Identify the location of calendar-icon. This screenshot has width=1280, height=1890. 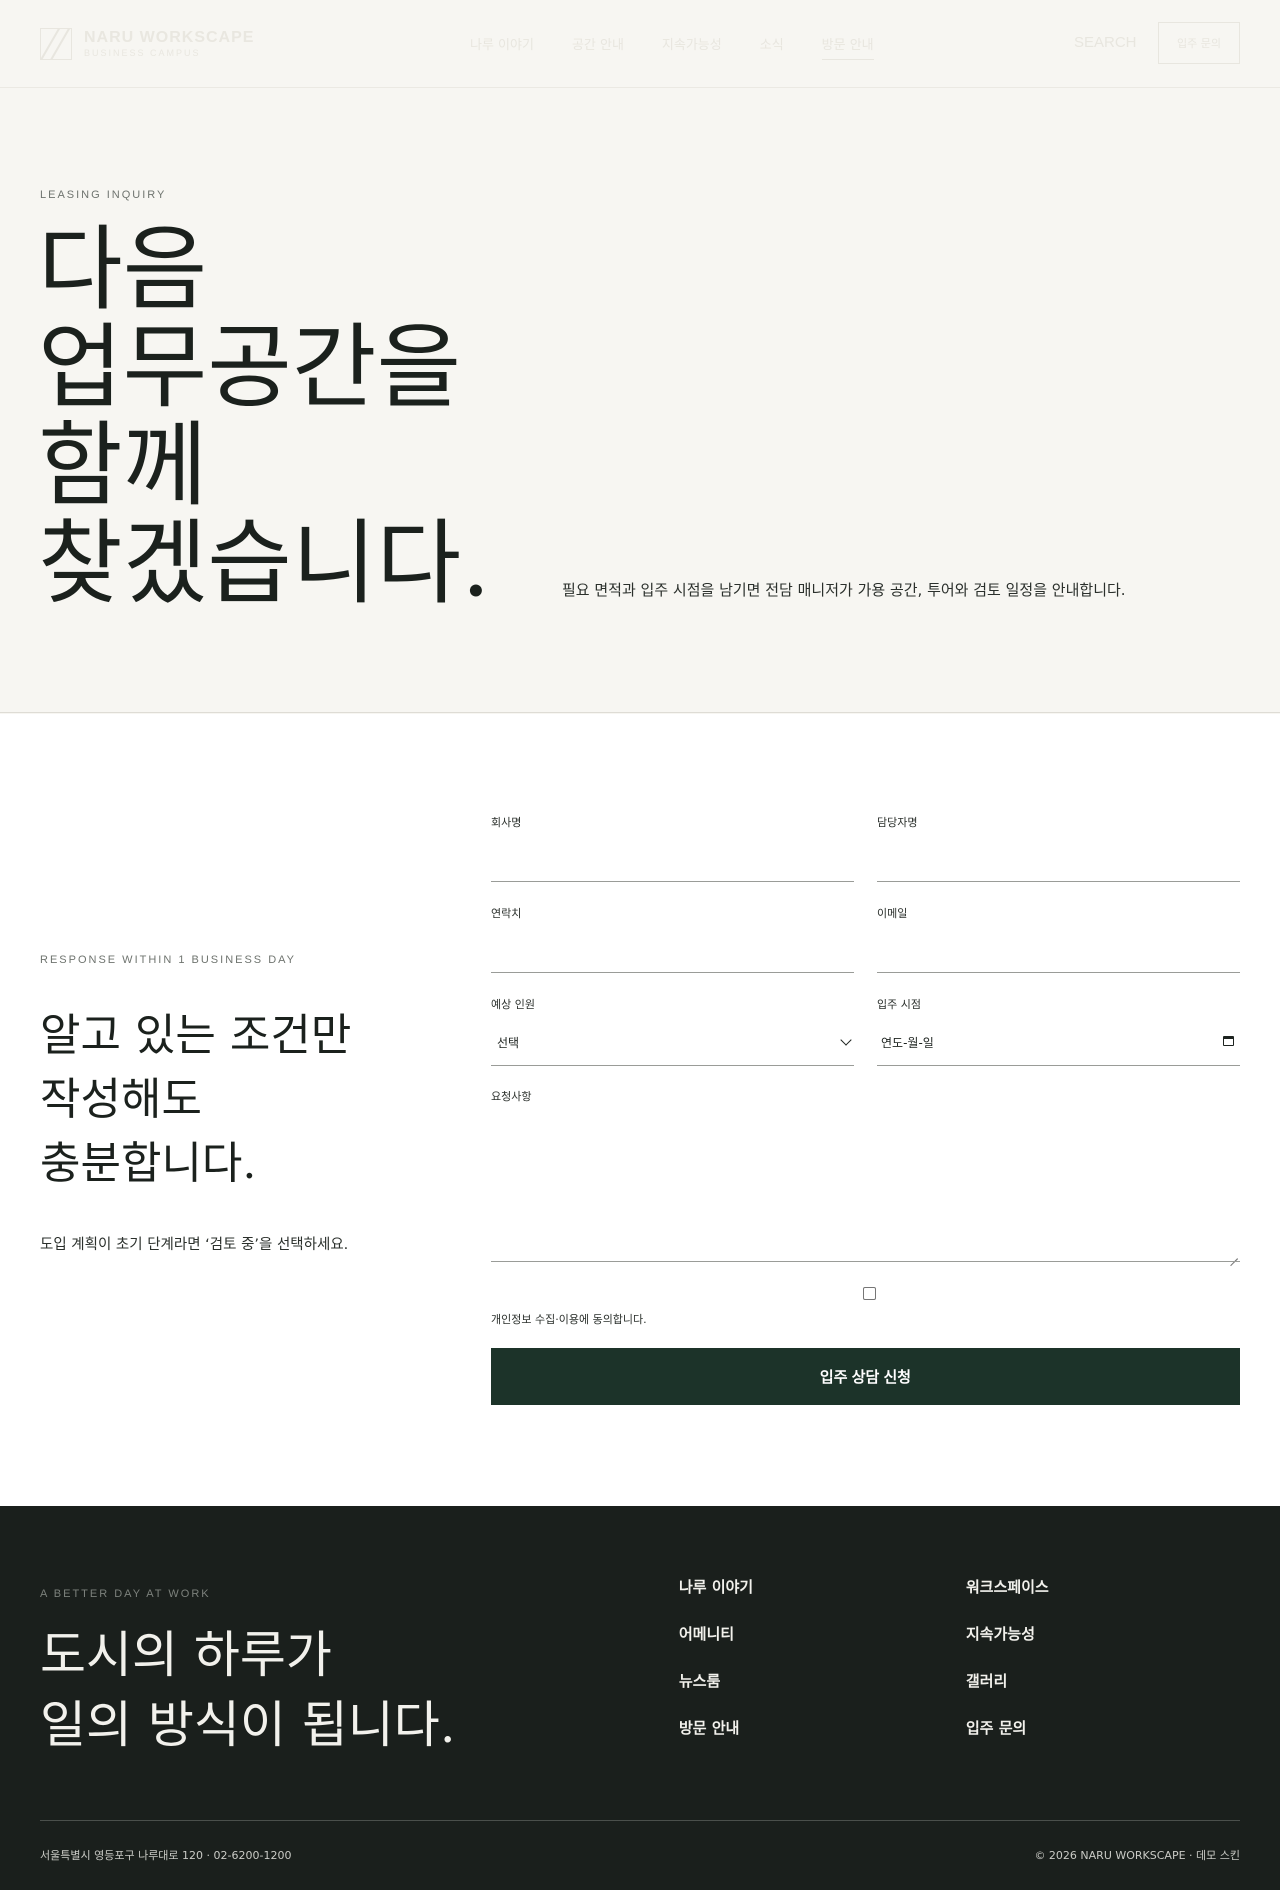
(1228, 1041).